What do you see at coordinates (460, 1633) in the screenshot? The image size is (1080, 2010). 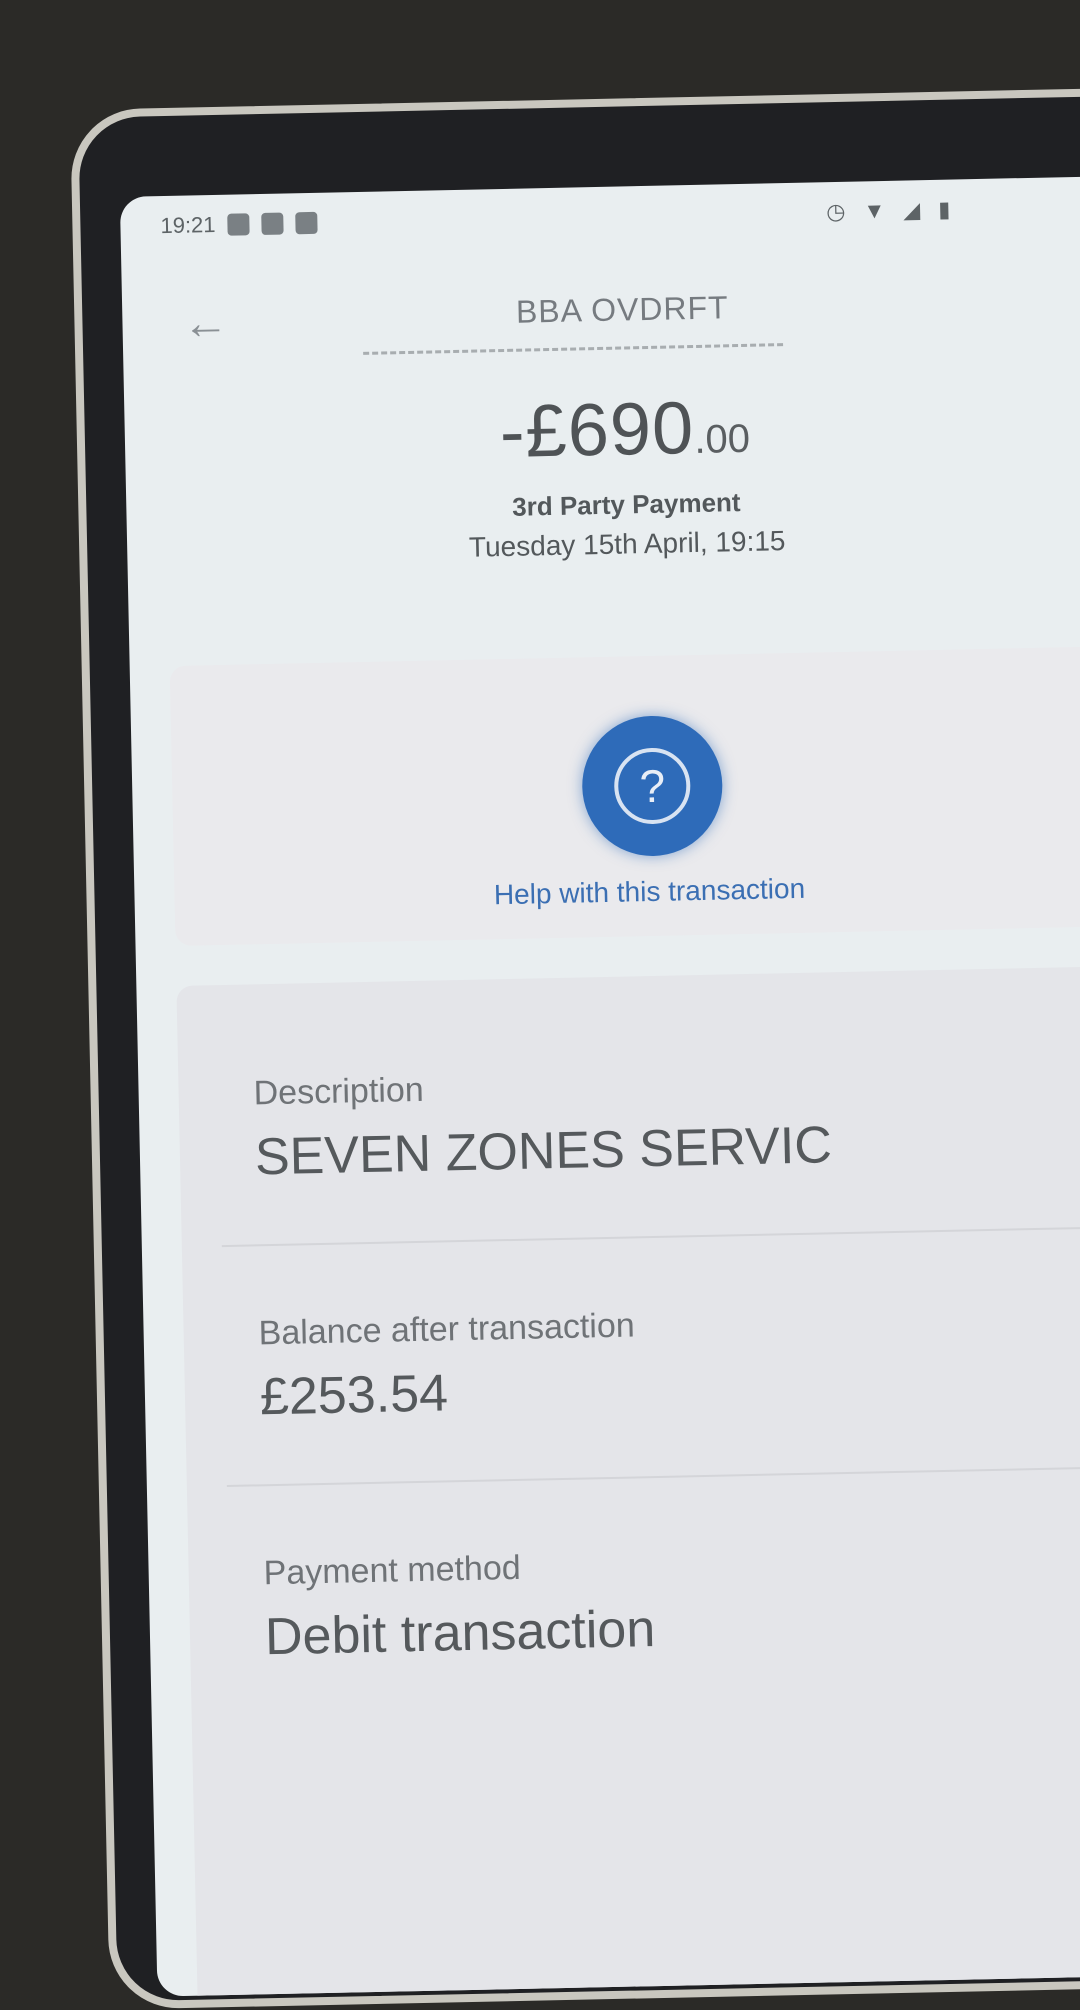 I see `payment-method-value: Debit transaction` at bounding box center [460, 1633].